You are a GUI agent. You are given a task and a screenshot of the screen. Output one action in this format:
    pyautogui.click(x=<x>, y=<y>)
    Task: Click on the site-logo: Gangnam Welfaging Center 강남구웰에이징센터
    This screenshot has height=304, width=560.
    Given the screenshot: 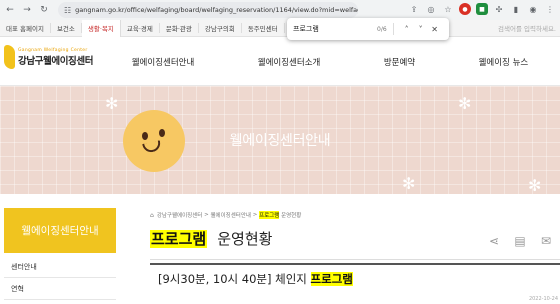 What is the action you would take?
    pyautogui.click(x=48, y=57)
    